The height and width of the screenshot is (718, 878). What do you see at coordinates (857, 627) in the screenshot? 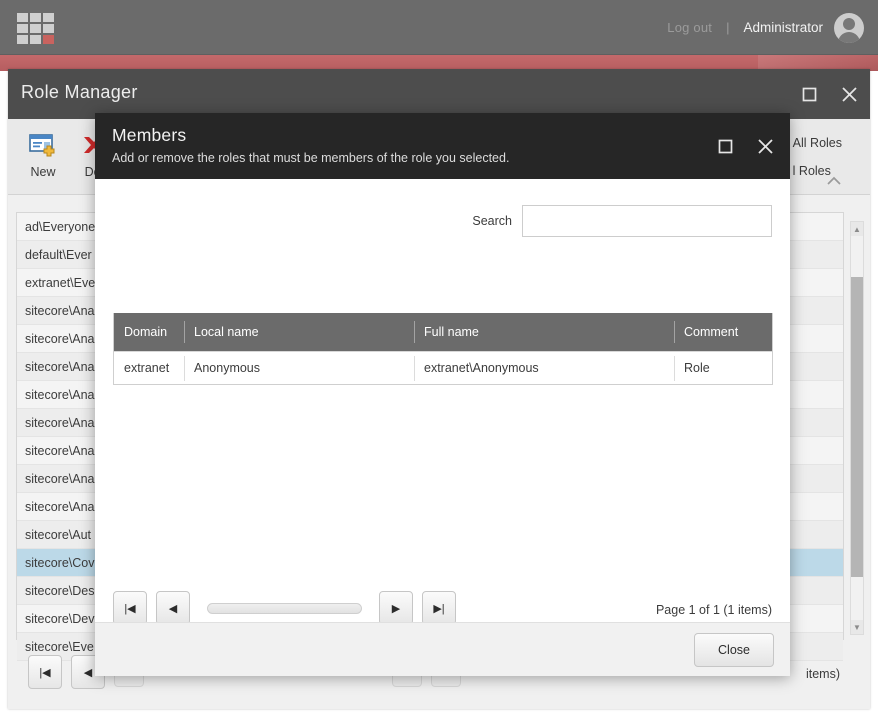
I see `scroll-down-icon: ▼` at bounding box center [857, 627].